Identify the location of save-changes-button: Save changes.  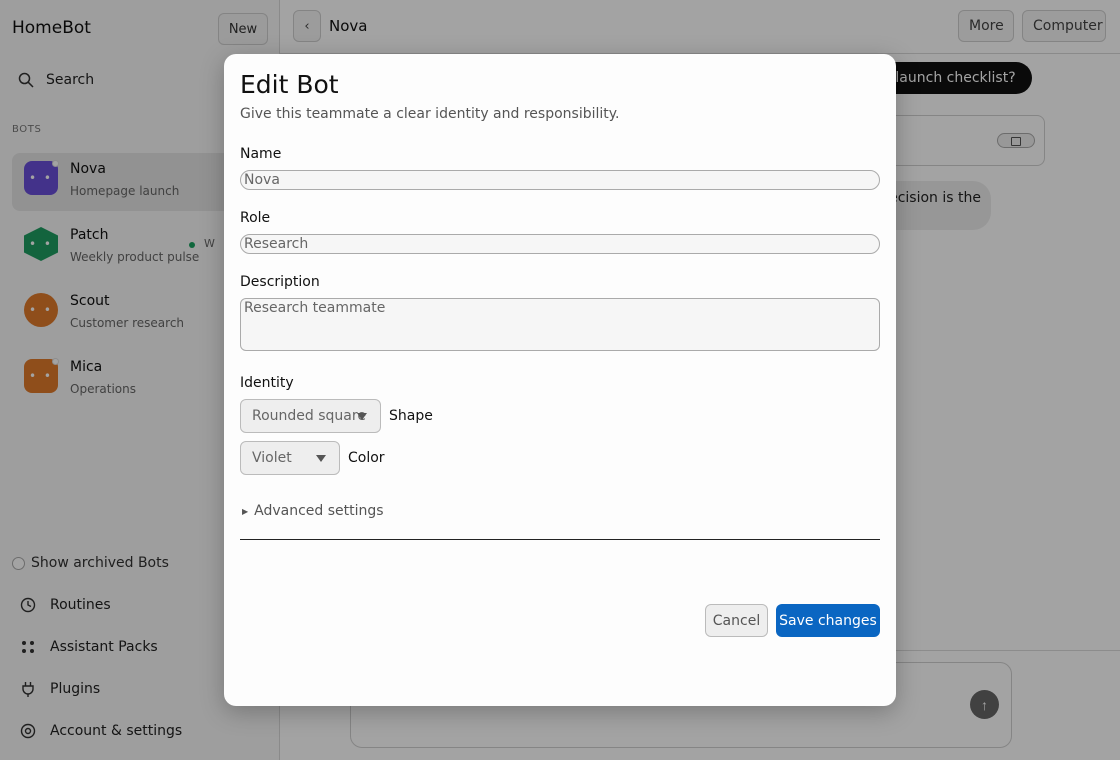
(828, 620).